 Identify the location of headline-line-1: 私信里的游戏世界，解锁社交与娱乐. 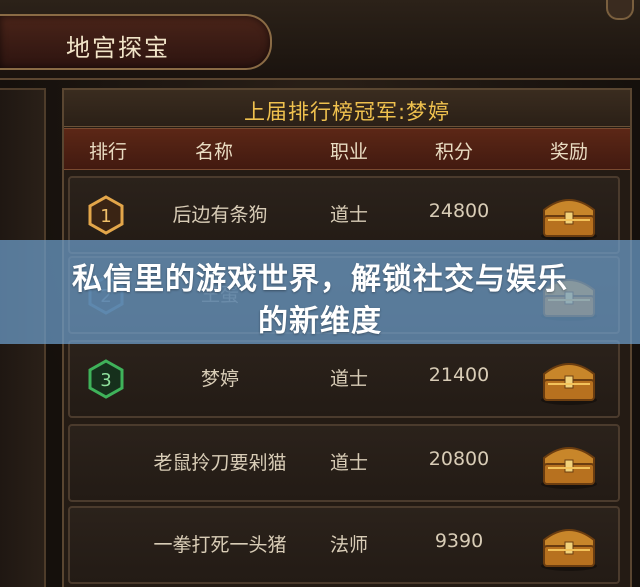
(320, 279).